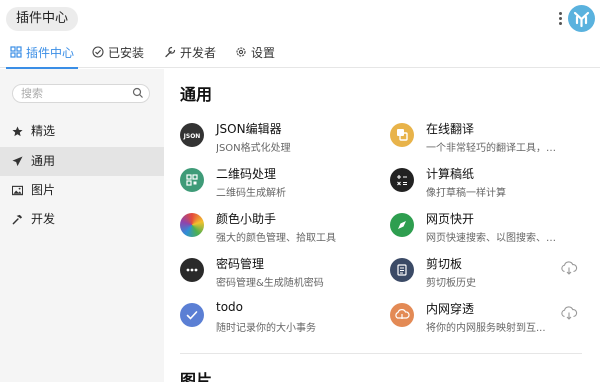 This screenshot has width=600, height=382. I want to click on sidebar-item-label: 开发, so click(43, 219).